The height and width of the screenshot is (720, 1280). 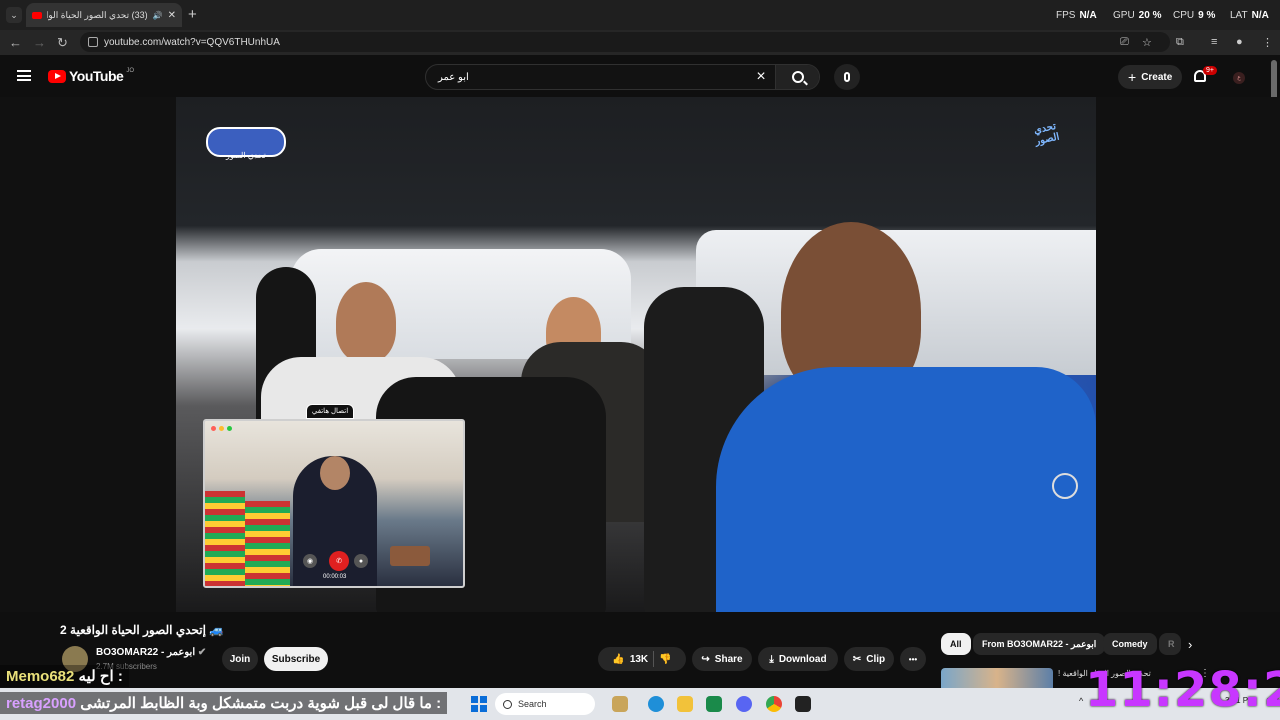 I want to click on create-label: Create, so click(x=1157, y=77).